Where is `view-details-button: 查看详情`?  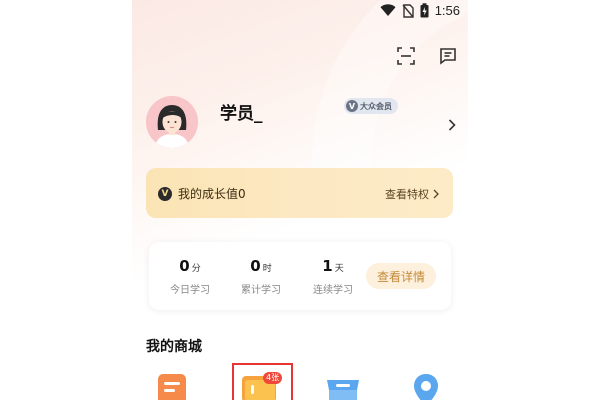 view-details-button: 查看详情 is located at coordinates (401, 276).